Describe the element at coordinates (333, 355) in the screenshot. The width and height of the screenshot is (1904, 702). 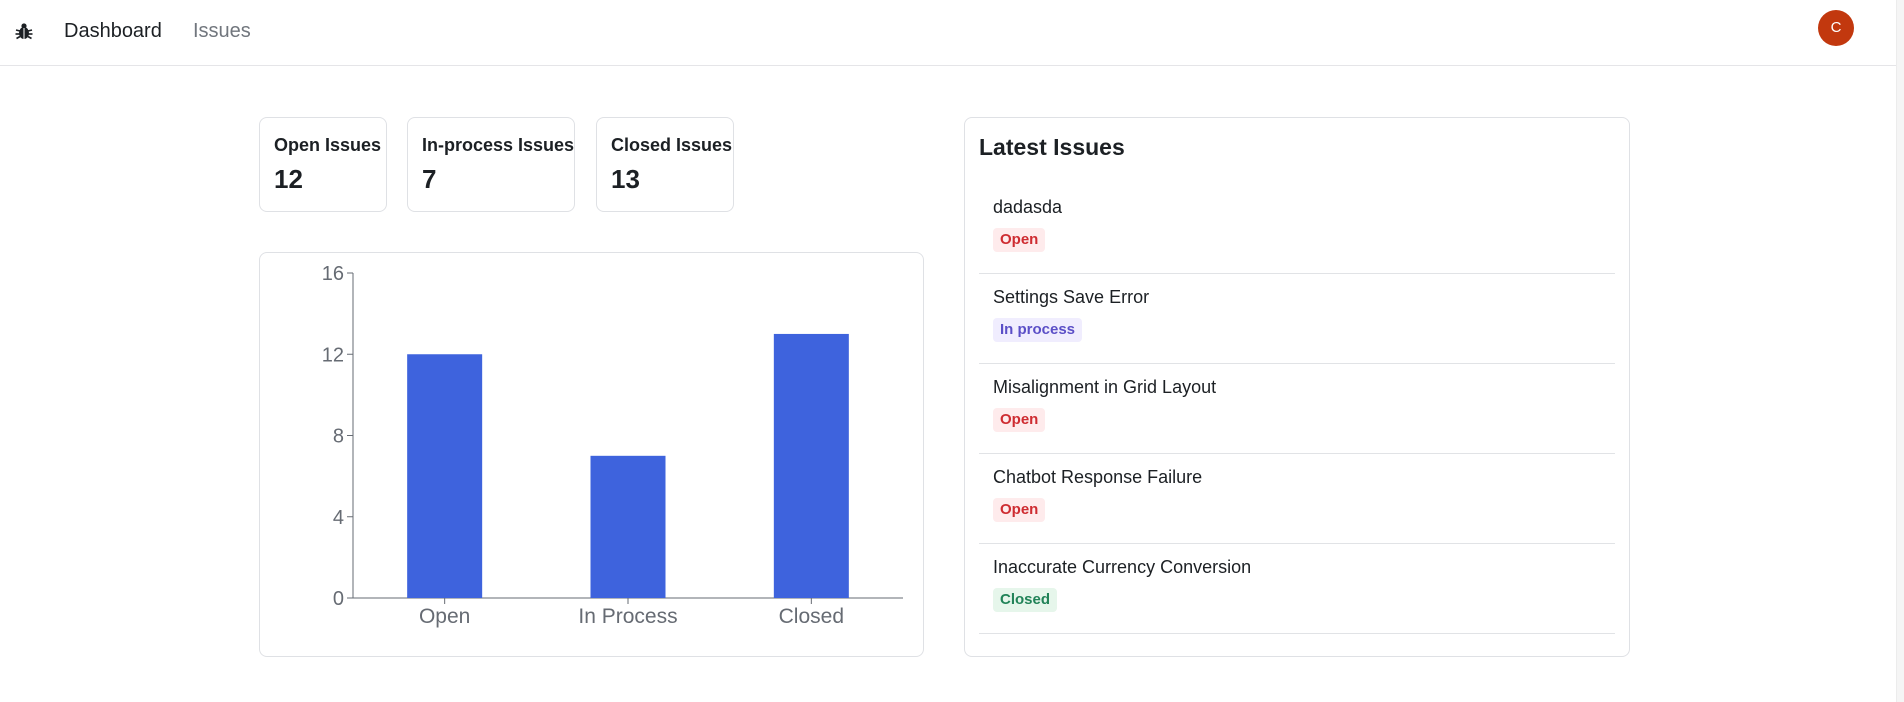
I see `y-tick-label: 12` at that location.